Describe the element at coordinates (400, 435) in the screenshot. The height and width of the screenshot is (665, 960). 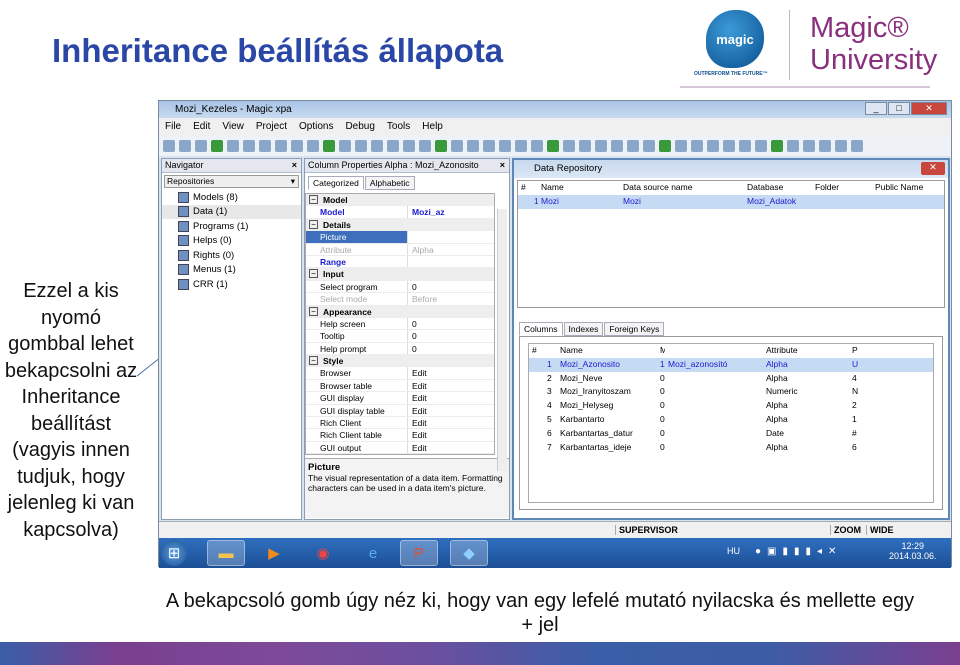
I see `property-row: Rich Client table Edit` at that location.